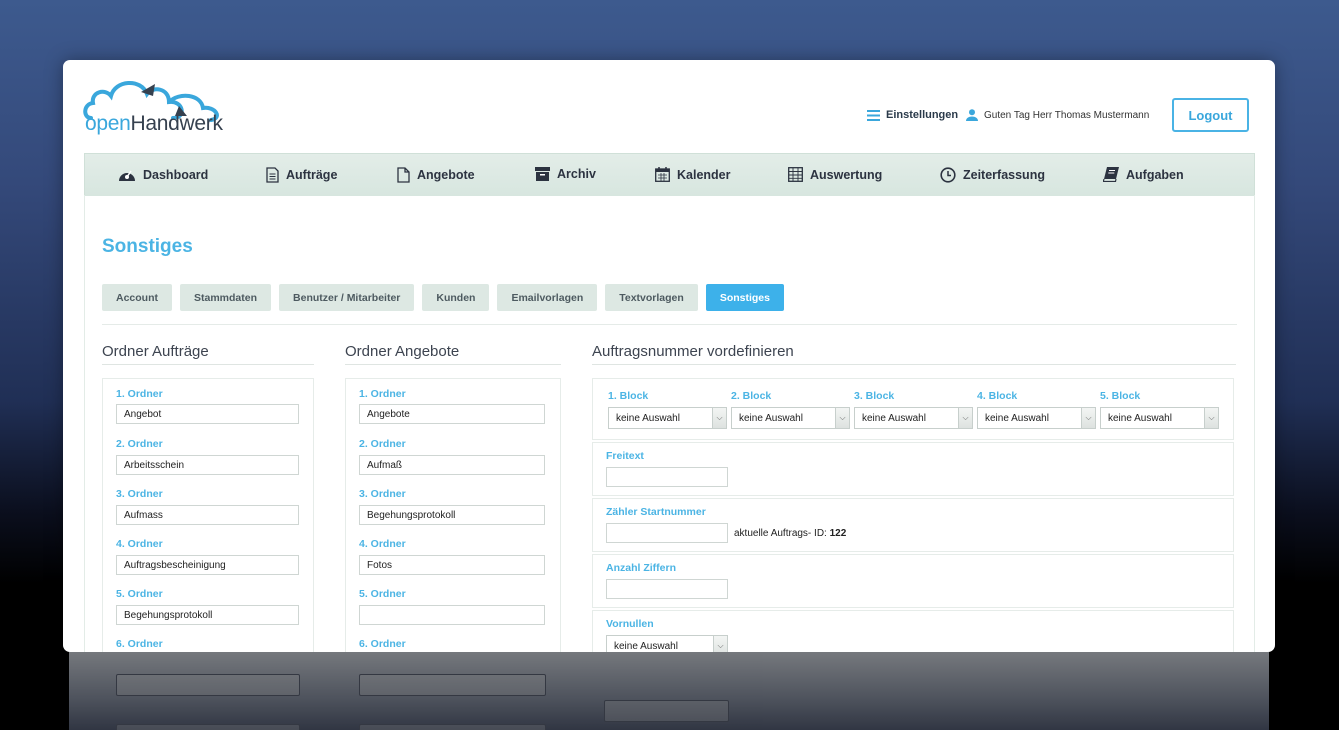 The height and width of the screenshot is (730, 1339). Describe the element at coordinates (176, 123) in the screenshot. I see `brand-handwerk: Handwerk` at that location.